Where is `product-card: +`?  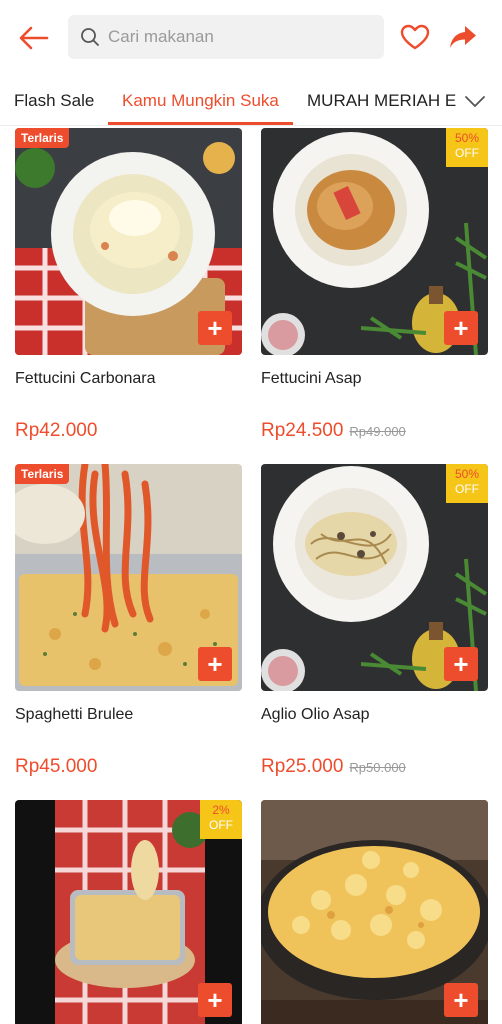
product-card: + is located at coordinates (374, 912).